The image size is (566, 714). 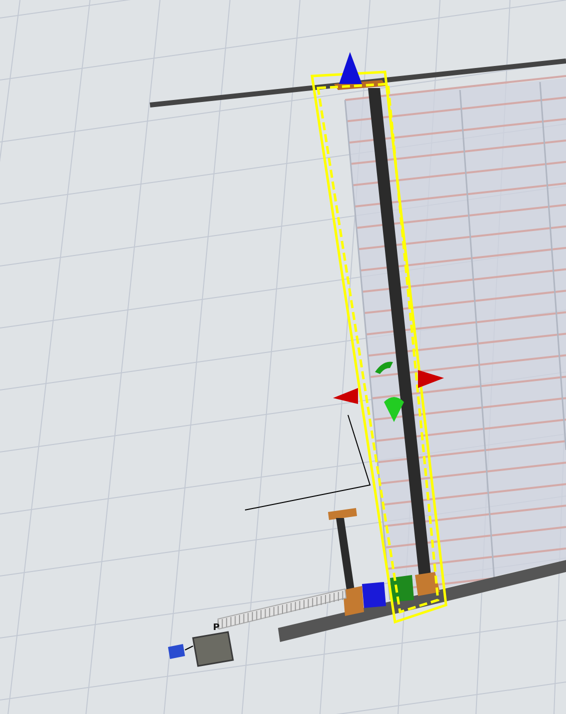 I want to click on crane-base, so click(x=427, y=584).